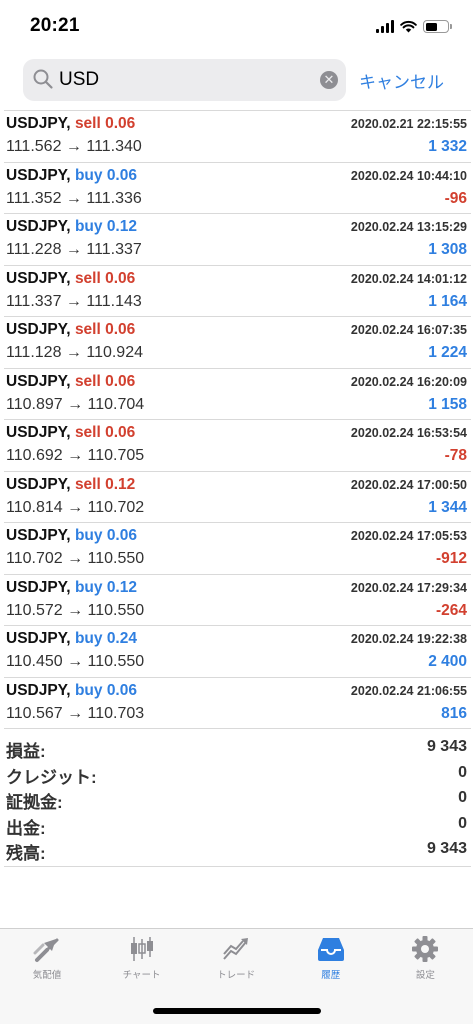 The image size is (473, 1024). I want to click on summary-row: 損益: 9 343, so click(237, 748).